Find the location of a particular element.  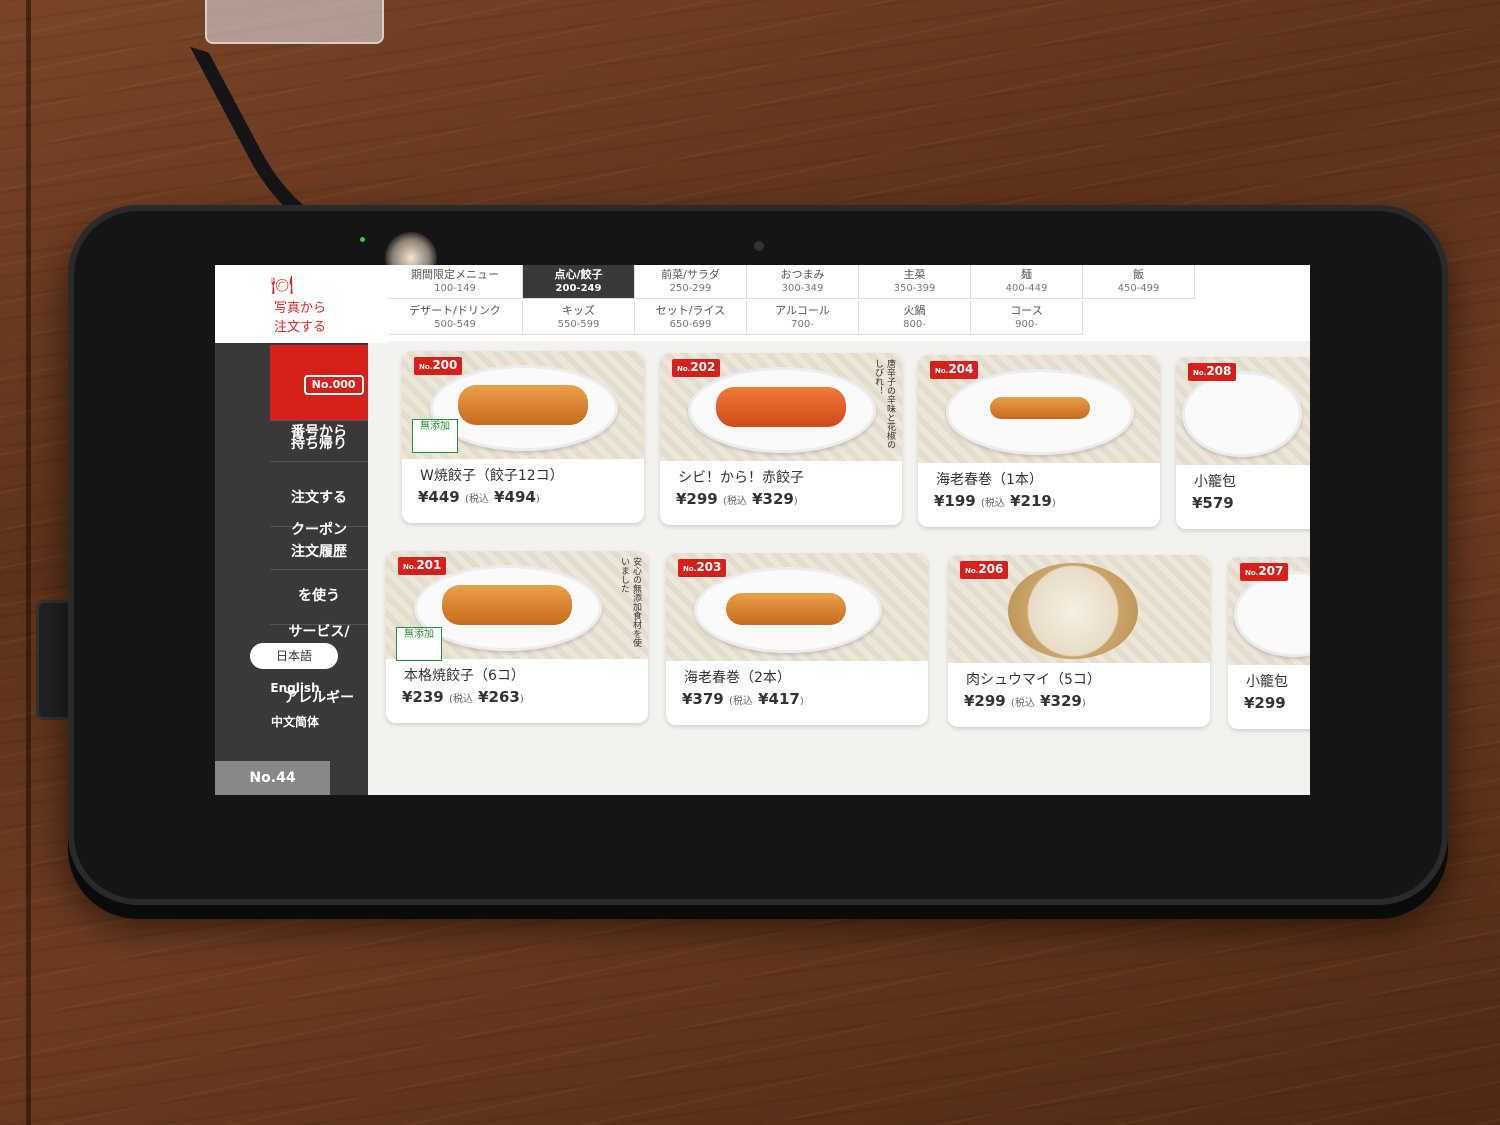

tab-course: コース 900- is located at coordinates (1027, 318).